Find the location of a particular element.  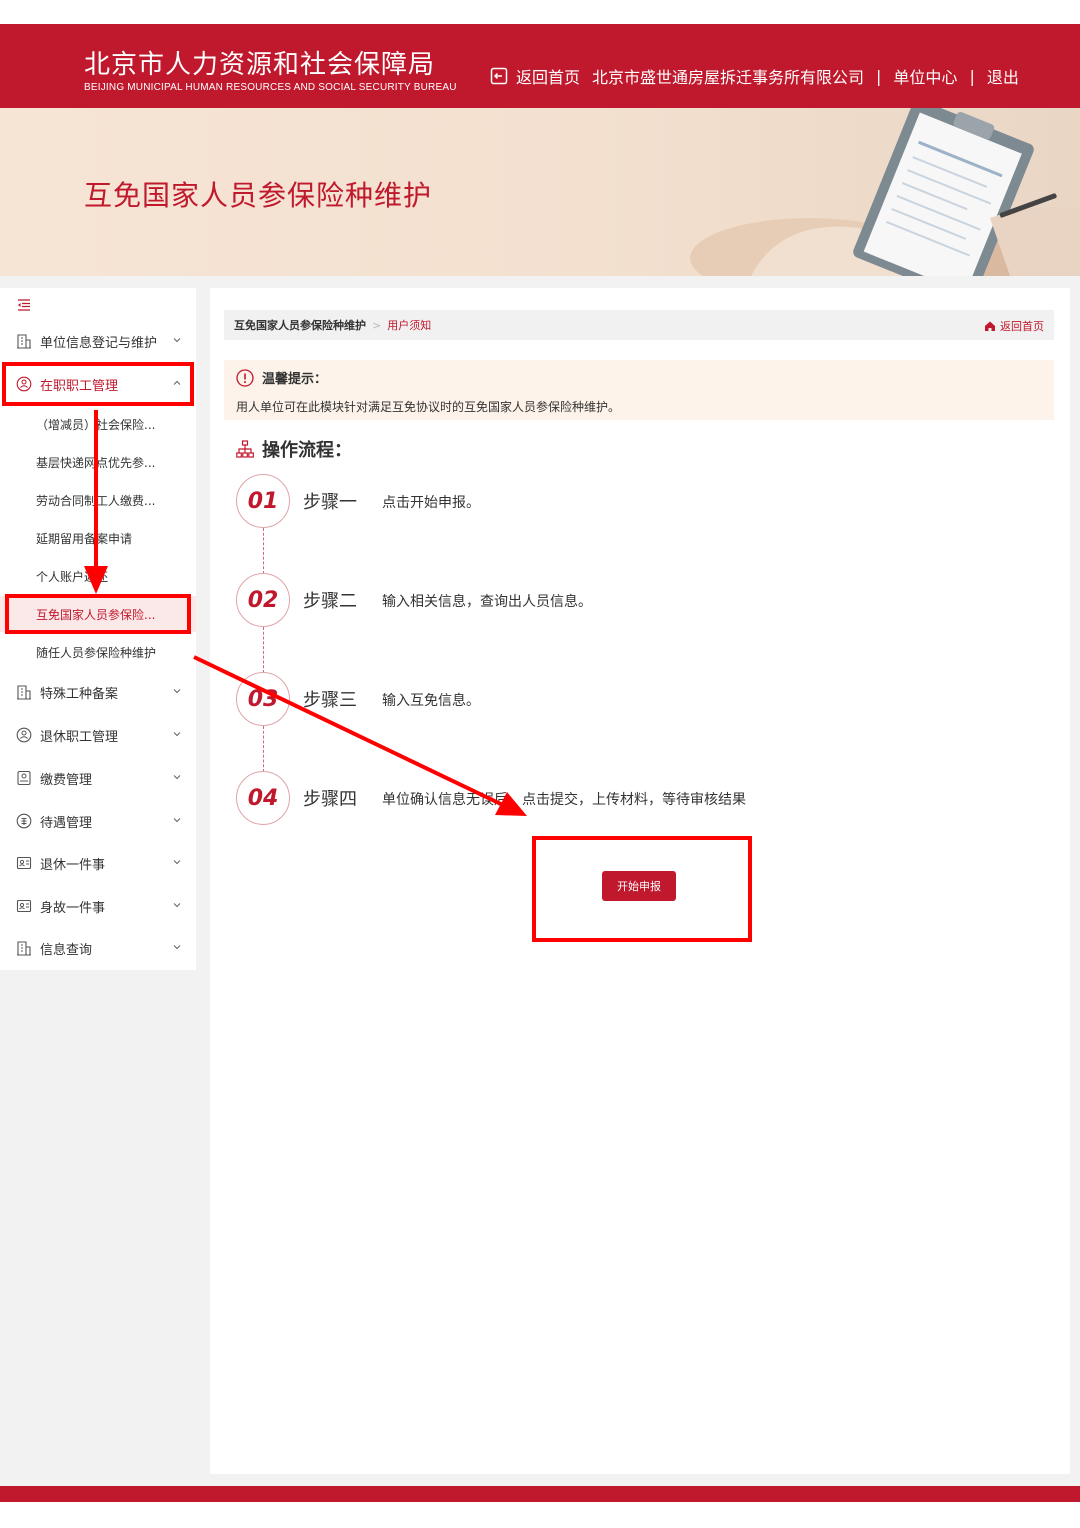

sidebar-item-label: 退休职工管理 is located at coordinates (79, 737).